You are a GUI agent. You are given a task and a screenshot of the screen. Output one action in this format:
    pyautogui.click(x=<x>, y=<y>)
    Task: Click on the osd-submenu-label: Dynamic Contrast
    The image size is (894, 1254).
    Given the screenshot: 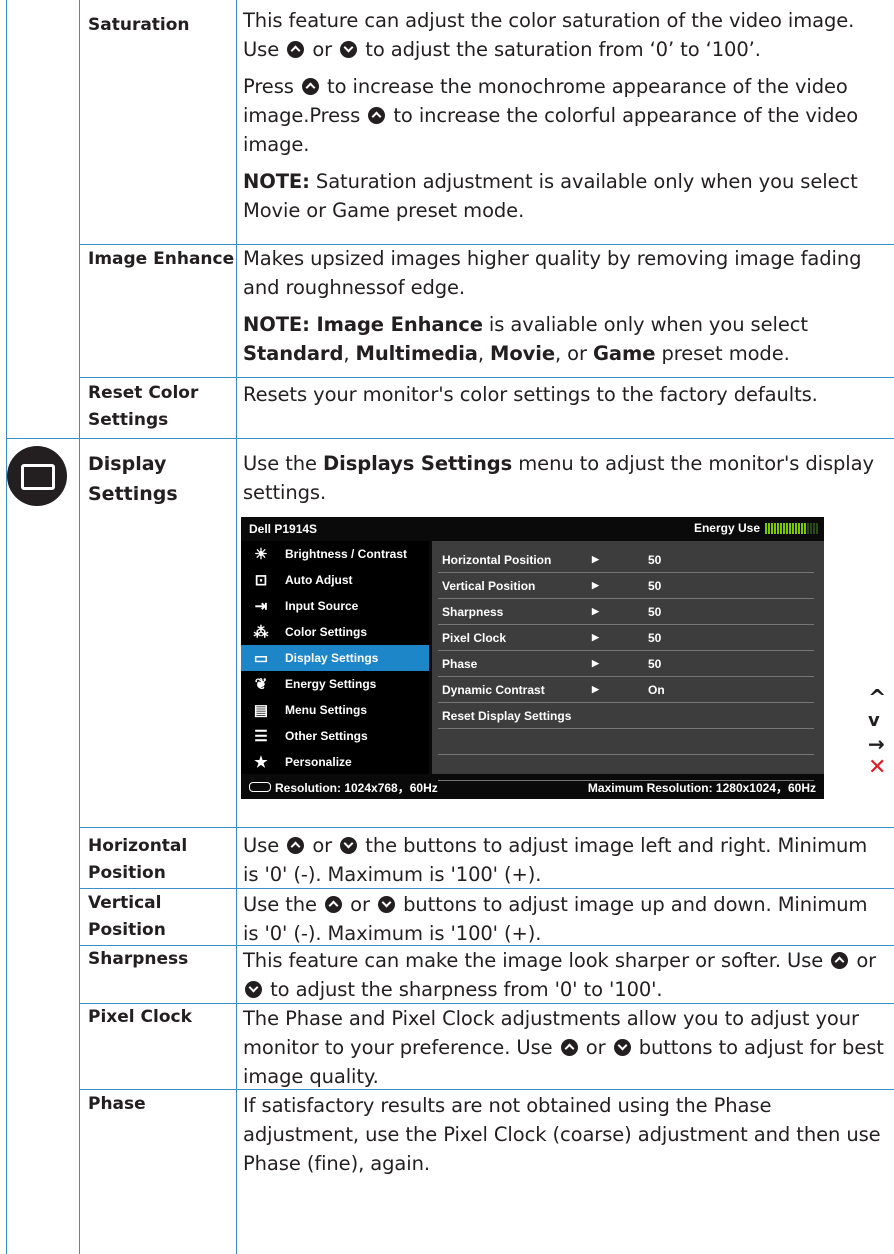 What is the action you would take?
    pyautogui.click(x=493, y=689)
    